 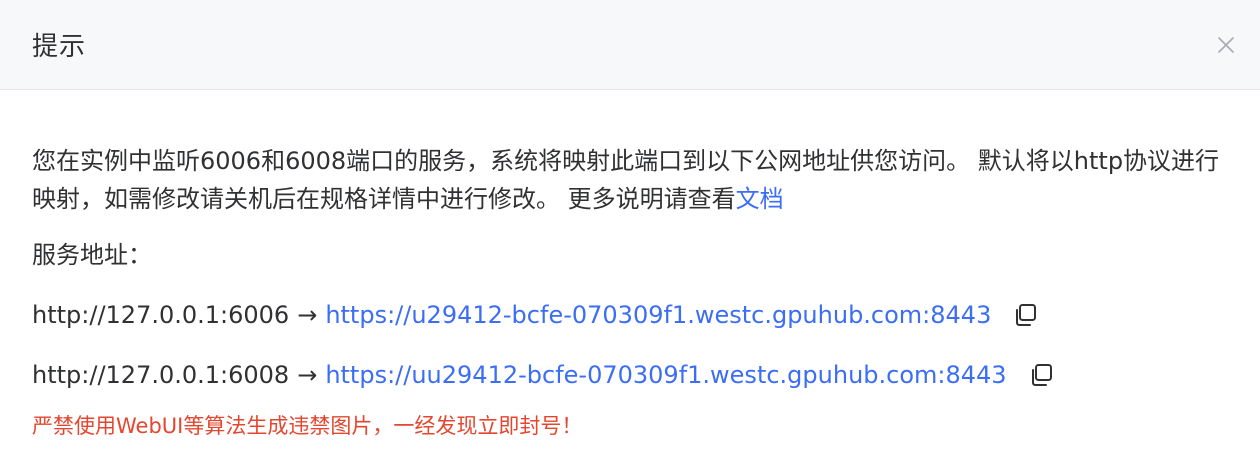 What do you see at coordinates (161, 315) in the screenshot?
I see `local-address: http://127.0.0.1:6006` at bounding box center [161, 315].